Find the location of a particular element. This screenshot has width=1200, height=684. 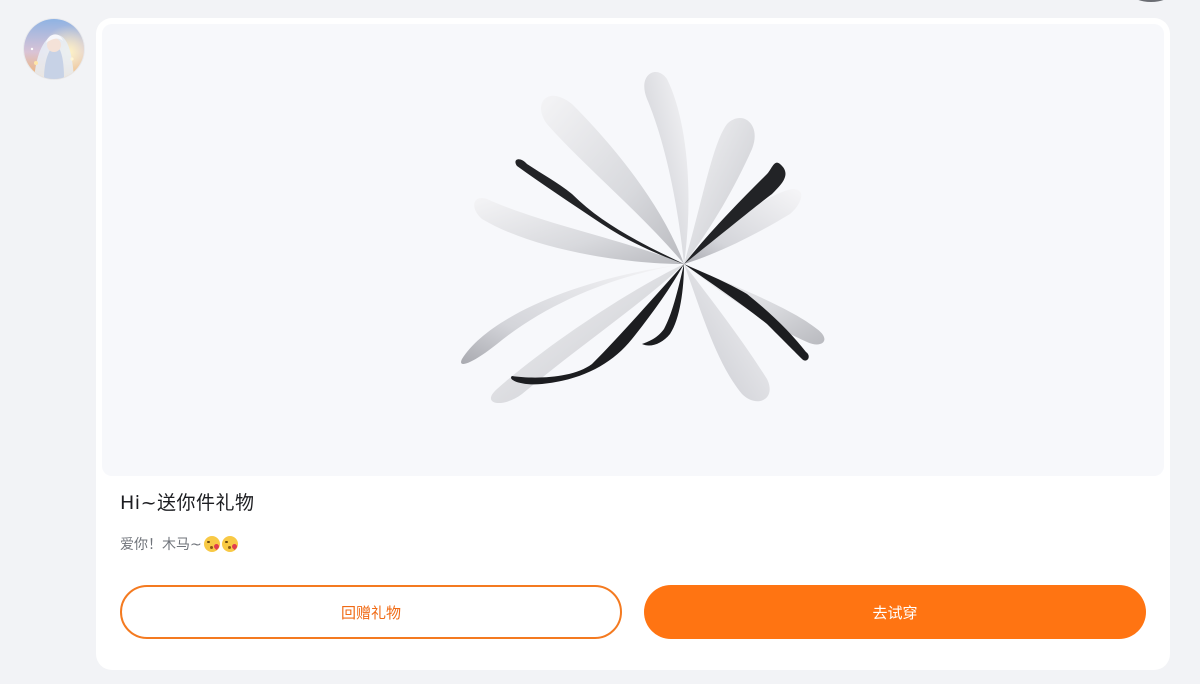

sender-avatar is located at coordinates (54, 49).